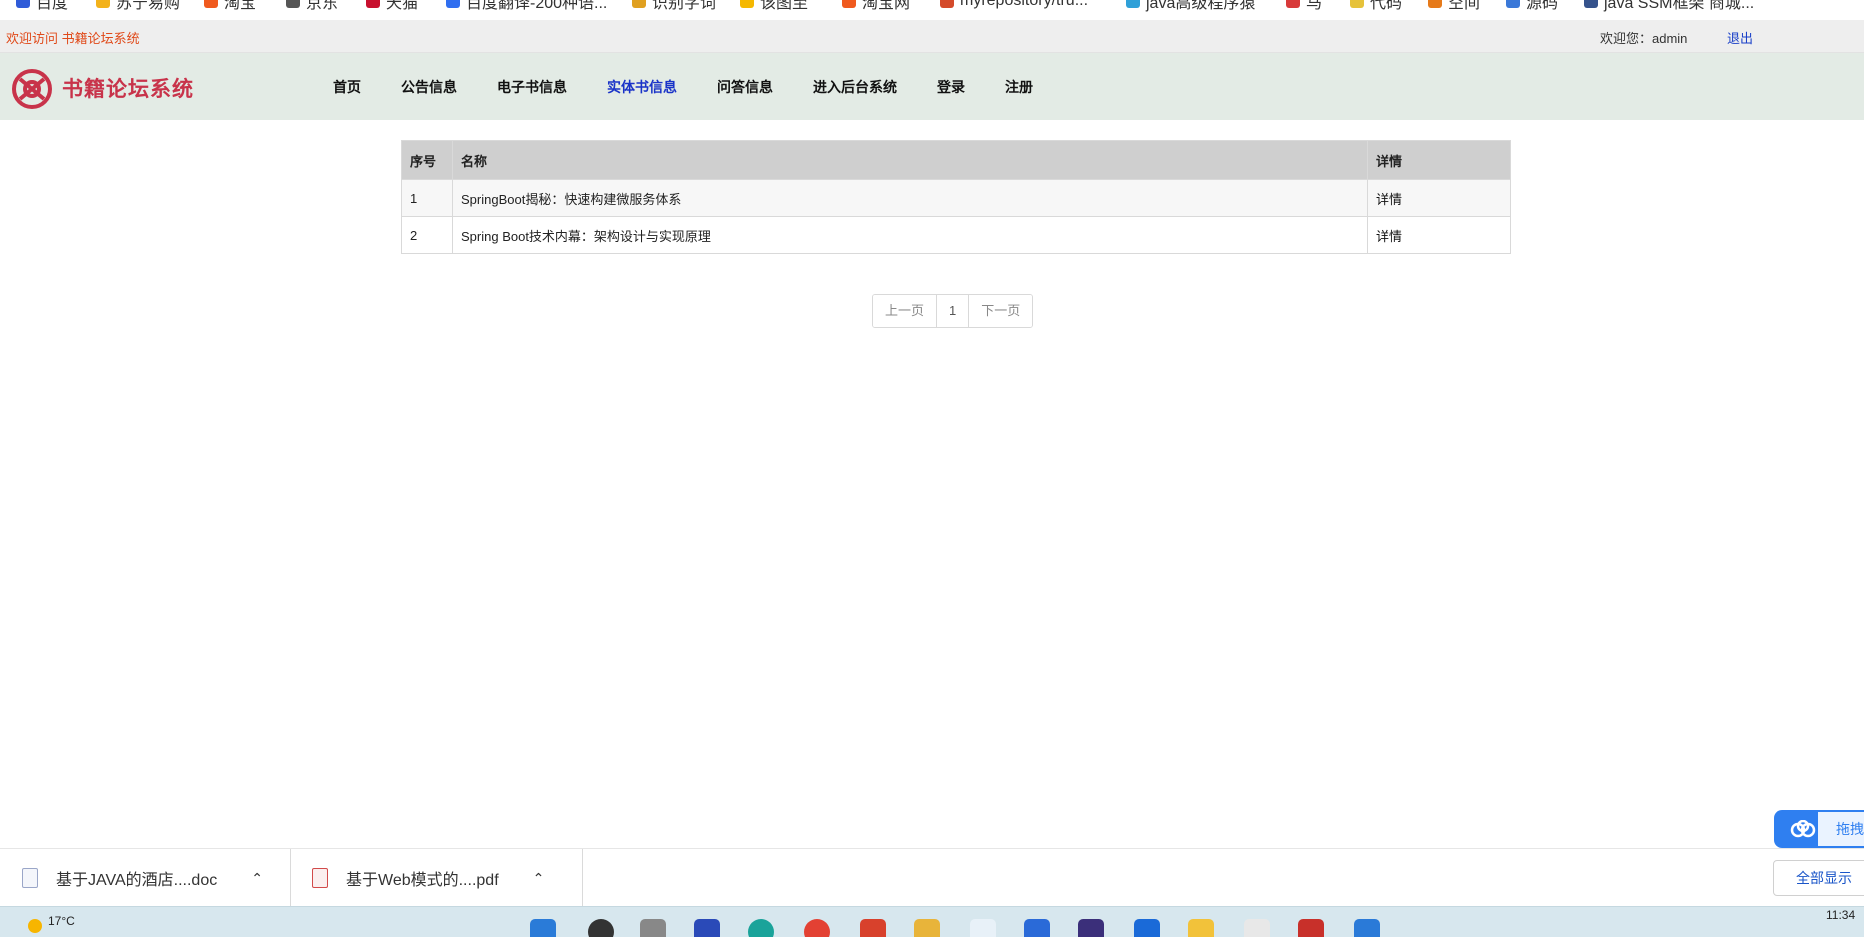 The width and height of the screenshot is (1864, 937). Describe the element at coordinates (876, 6) in the screenshot. I see `bookmark-item: 淘宝网` at that location.